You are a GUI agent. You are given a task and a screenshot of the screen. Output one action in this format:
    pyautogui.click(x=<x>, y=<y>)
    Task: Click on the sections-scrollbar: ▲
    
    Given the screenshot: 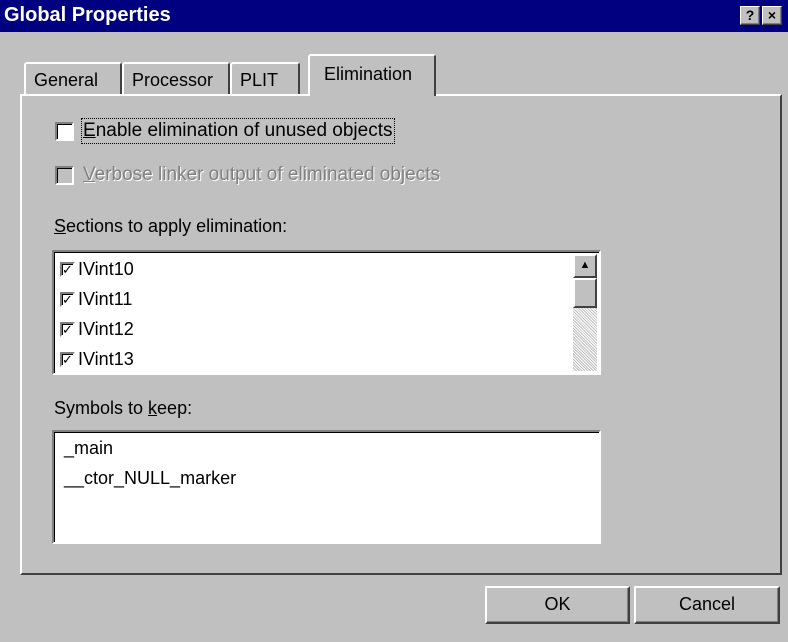 What is the action you would take?
    pyautogui.click(x=585, y=312)
    